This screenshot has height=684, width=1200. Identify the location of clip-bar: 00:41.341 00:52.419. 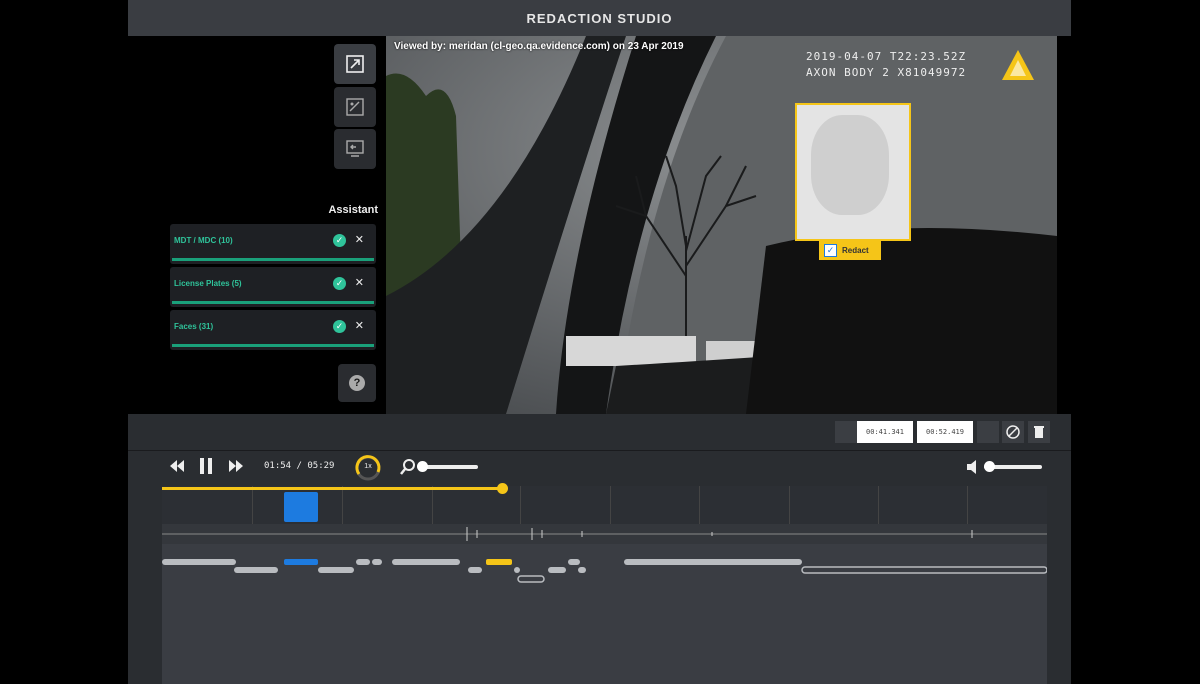
(599, 432).